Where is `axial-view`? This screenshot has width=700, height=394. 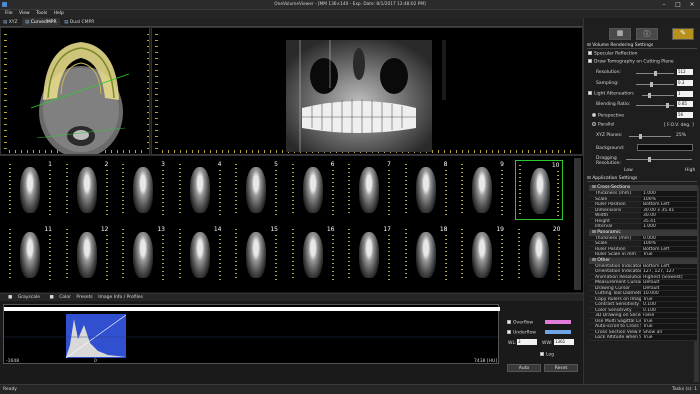
axial-view is located at coordinates (75, 91).